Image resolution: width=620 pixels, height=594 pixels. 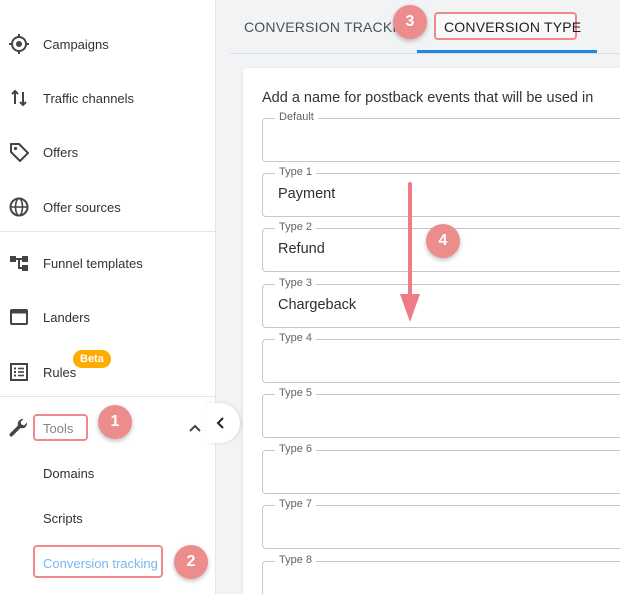 What do you see at coordinates (296, 560) in the screenshot?
I see `field-label: Type 8` at bounding box center [296, 560].